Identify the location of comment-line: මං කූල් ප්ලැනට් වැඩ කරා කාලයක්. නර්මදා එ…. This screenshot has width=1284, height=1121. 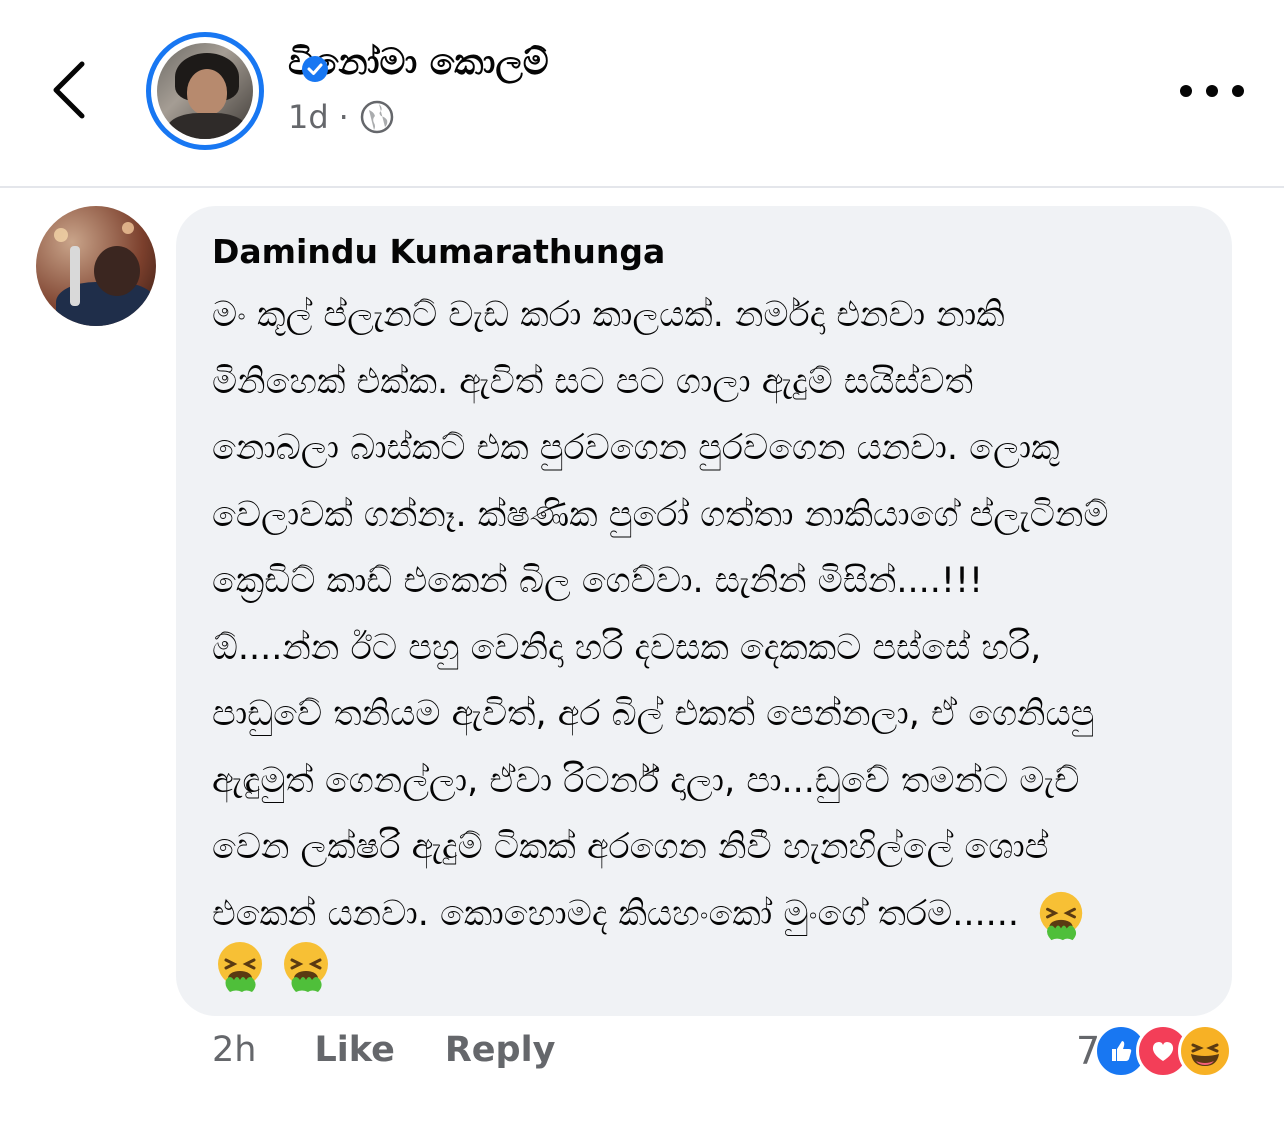
(608, 315).